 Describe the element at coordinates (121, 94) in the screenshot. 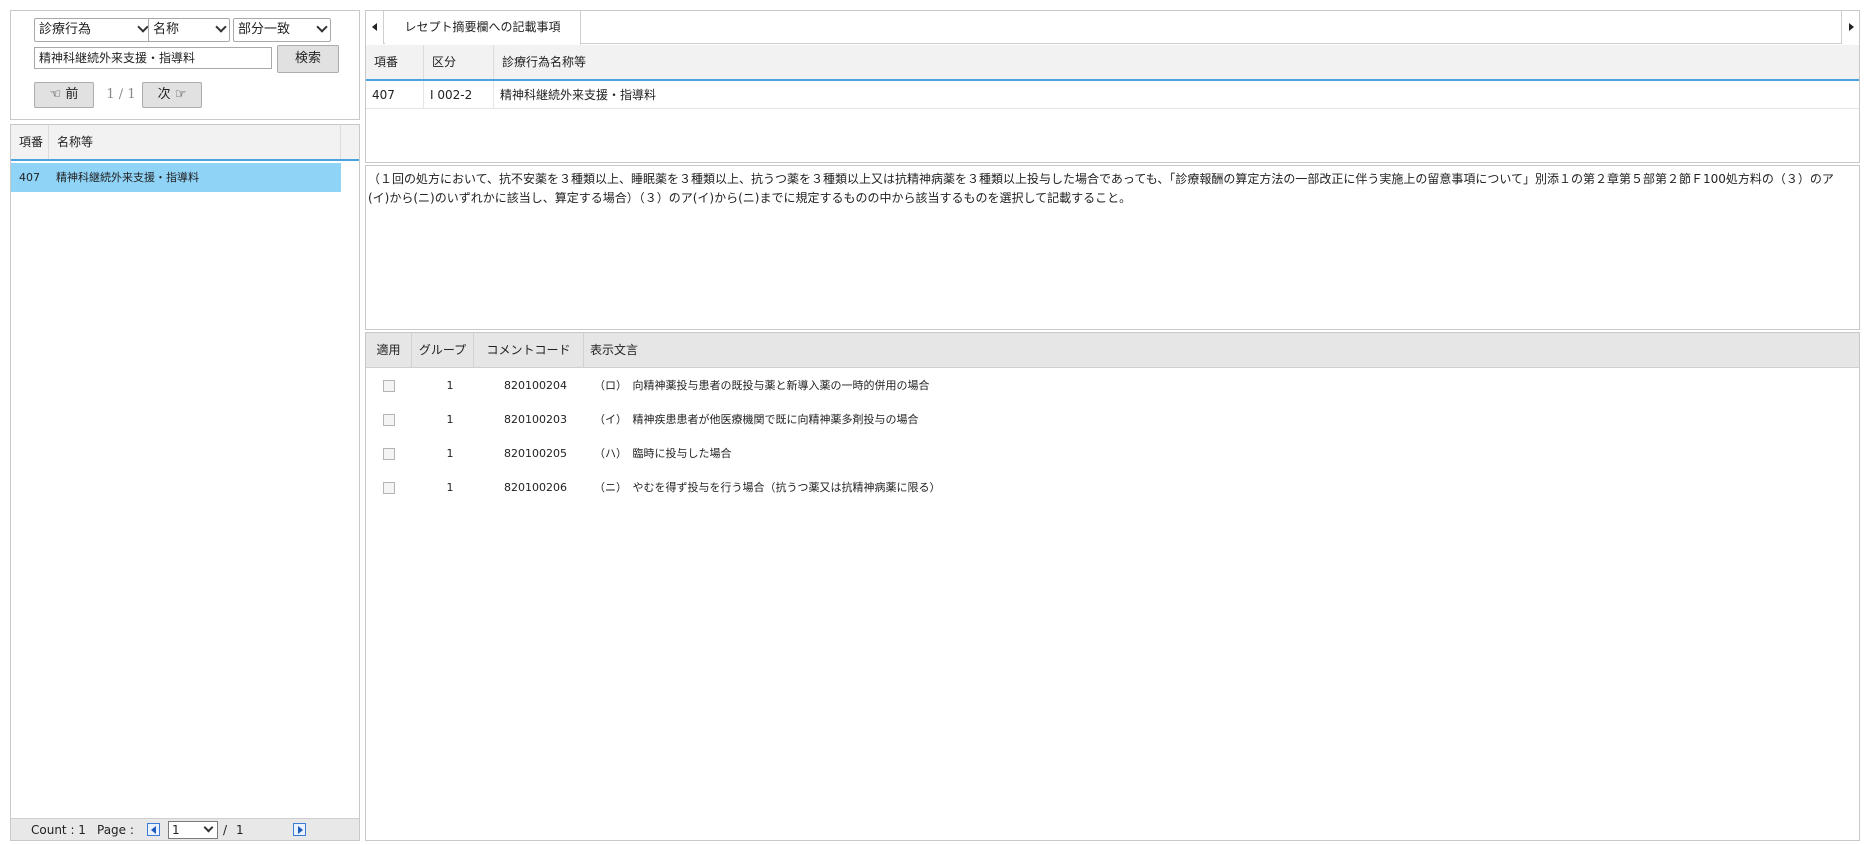

I see `page-indicator: 1 / 1` at that location.